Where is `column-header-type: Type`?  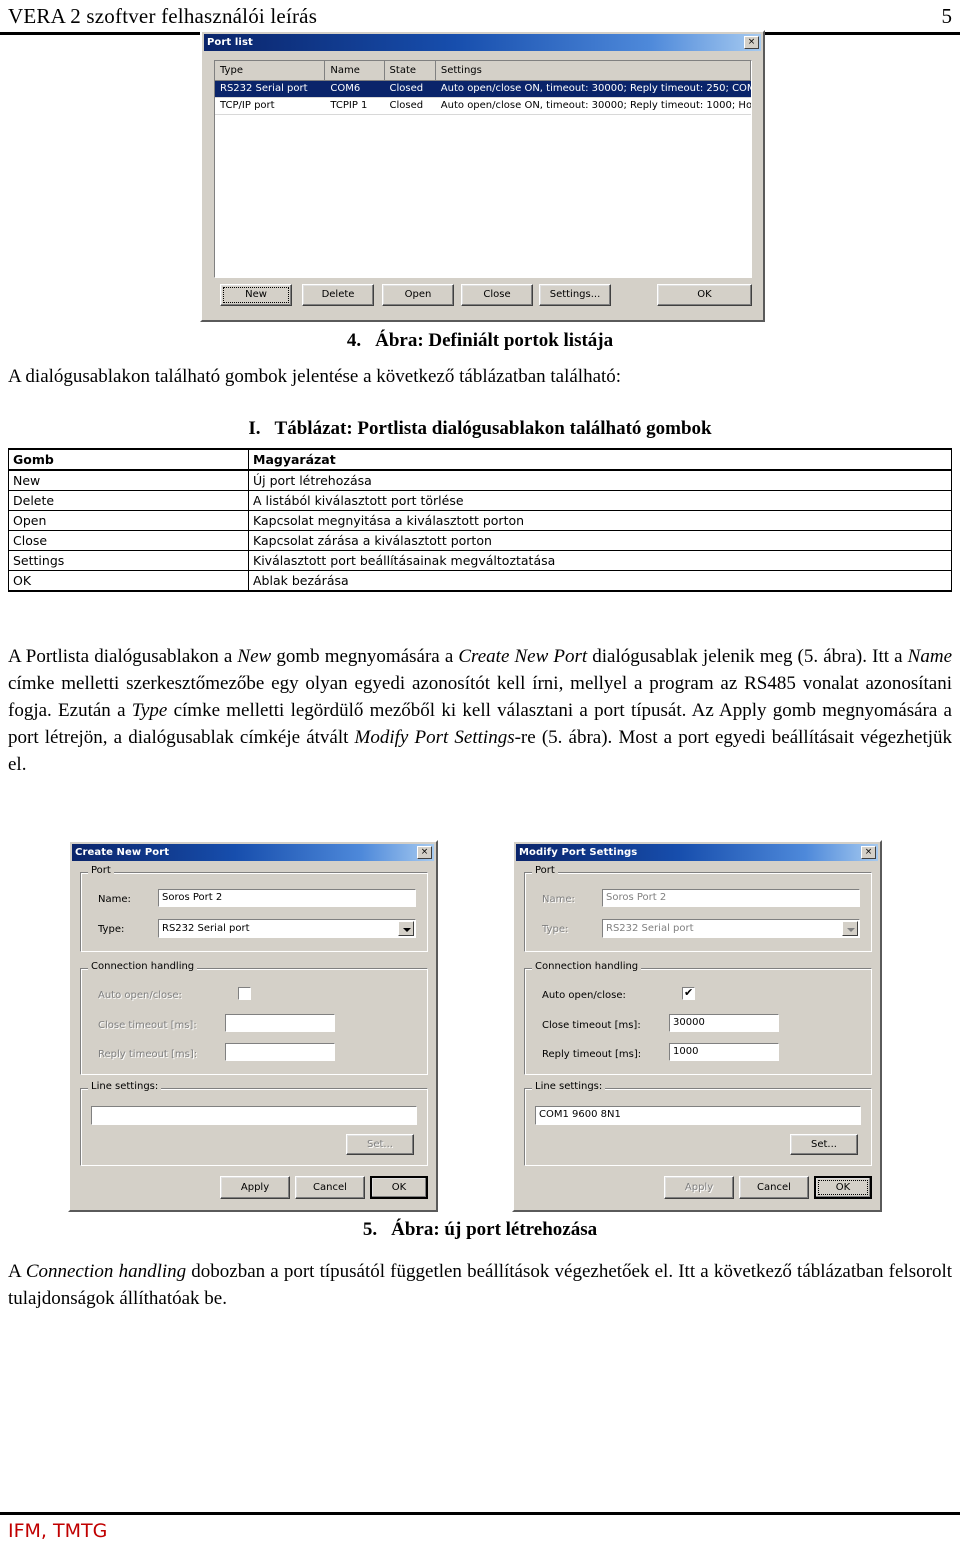
column-header-type: Type is located at coordinates (270, 70).